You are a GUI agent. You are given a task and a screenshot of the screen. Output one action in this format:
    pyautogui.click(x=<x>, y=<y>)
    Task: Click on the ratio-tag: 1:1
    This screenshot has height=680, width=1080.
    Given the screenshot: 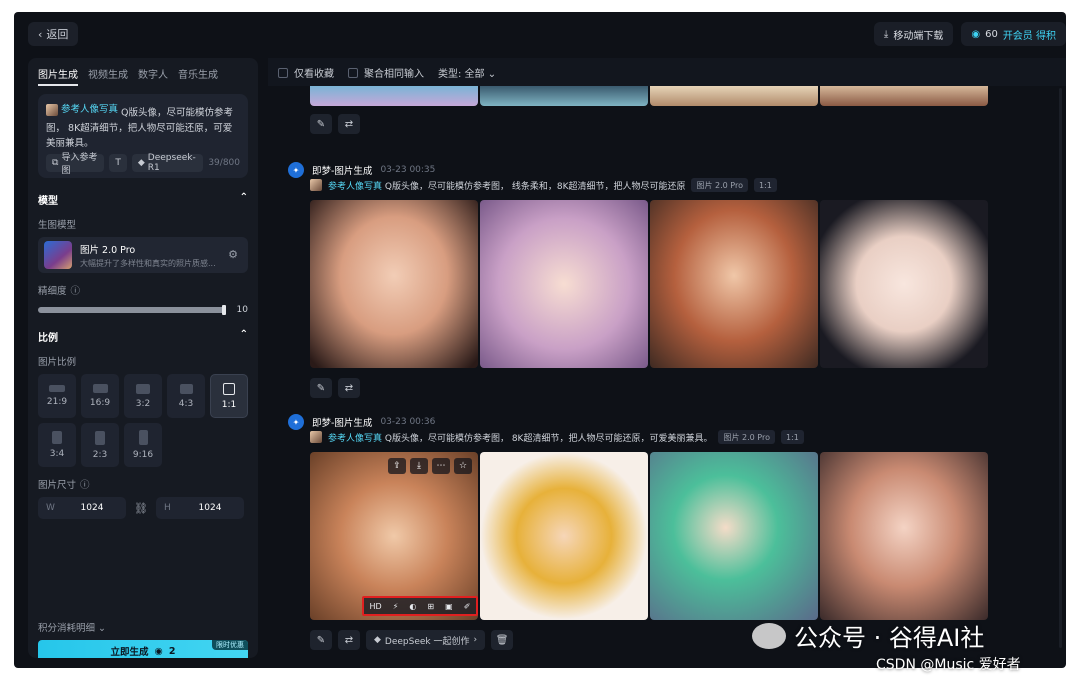 What is the action you would take?
    pyautogui.click(x=792, y=437)
    